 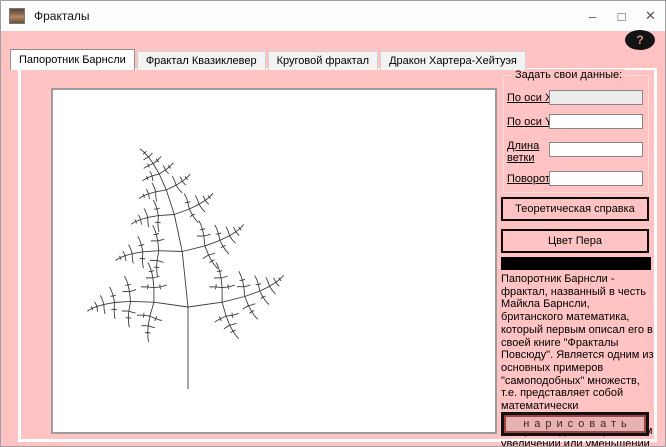 I want to click on axis-y-input, so click(x=596, y=121).